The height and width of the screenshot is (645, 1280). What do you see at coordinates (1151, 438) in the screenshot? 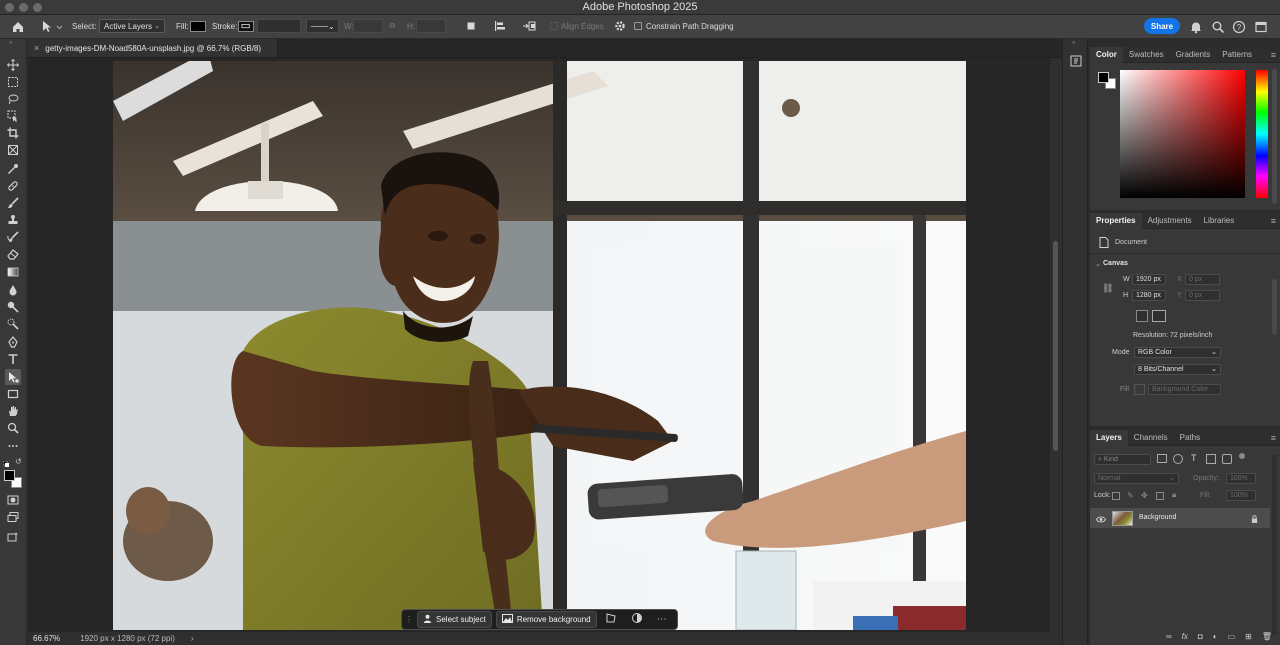
I see `tab-channels: Channels` at bounding box center [1151, 438].